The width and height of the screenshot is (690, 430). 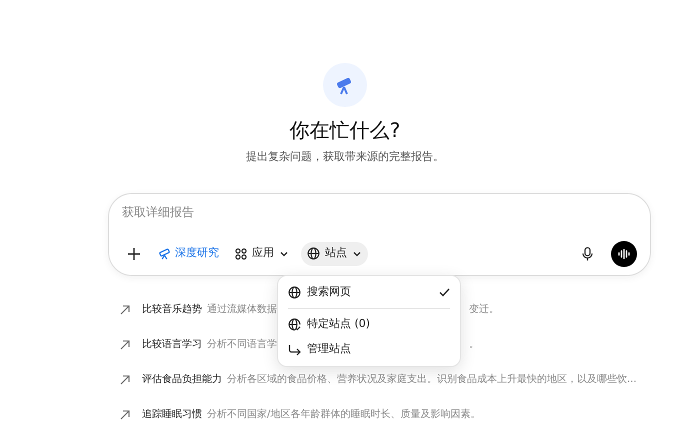 I want to click on deep-research-button: 深度研究, so click(x=188, y=254).